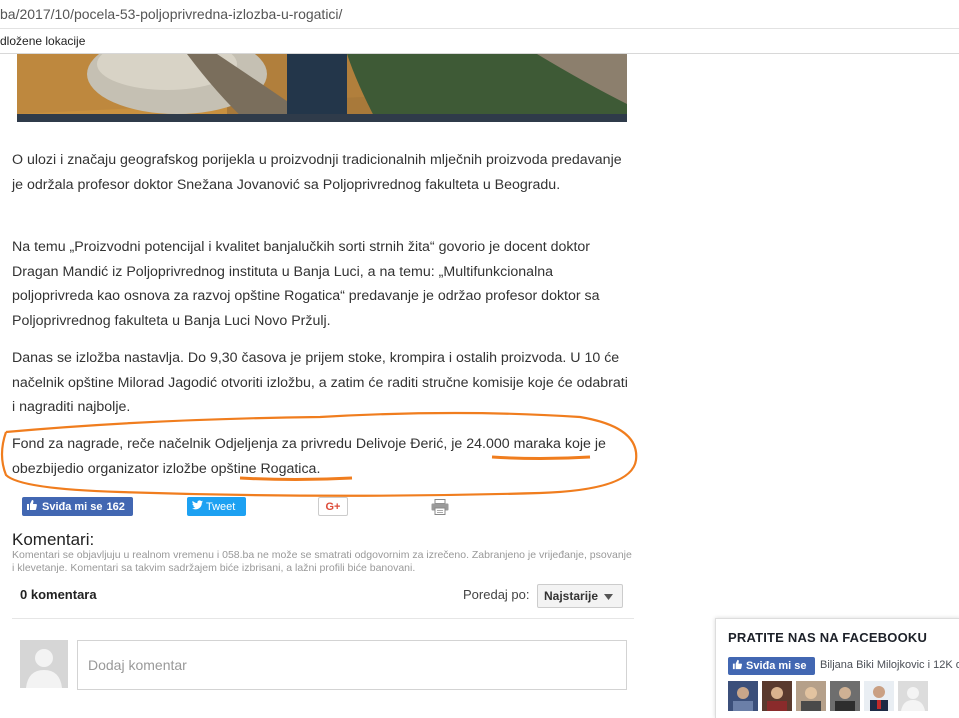 This screenshot has width=959, height=718. I want to click on google-plus-button: G+, so click(333, 506).